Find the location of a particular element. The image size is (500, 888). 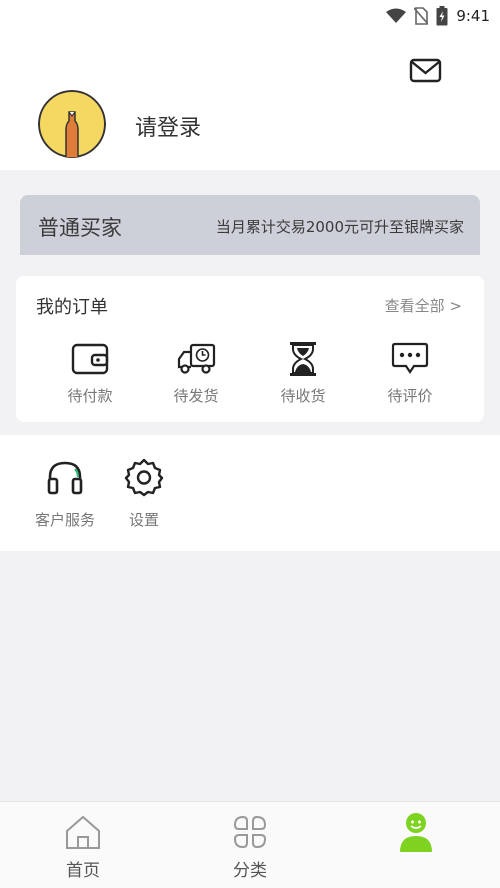

member-level: 普通买家 is located at coordinates (80, 228).